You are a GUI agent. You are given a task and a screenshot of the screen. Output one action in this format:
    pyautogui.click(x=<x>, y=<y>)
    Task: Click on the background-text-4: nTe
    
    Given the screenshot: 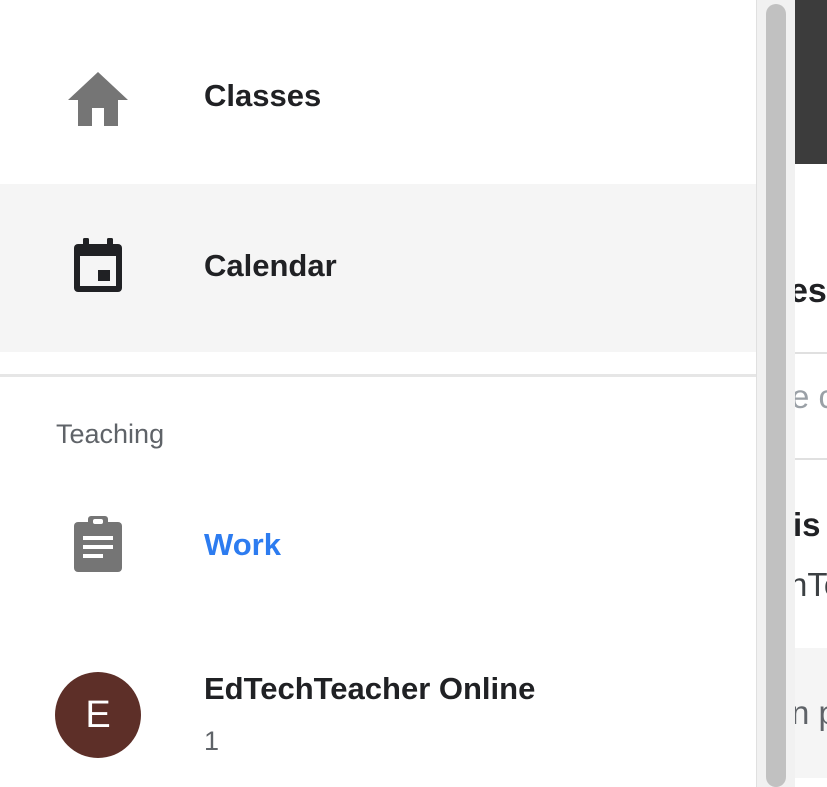 What is the action you would take?
    pyautogui.click(x=811, y=584)
    